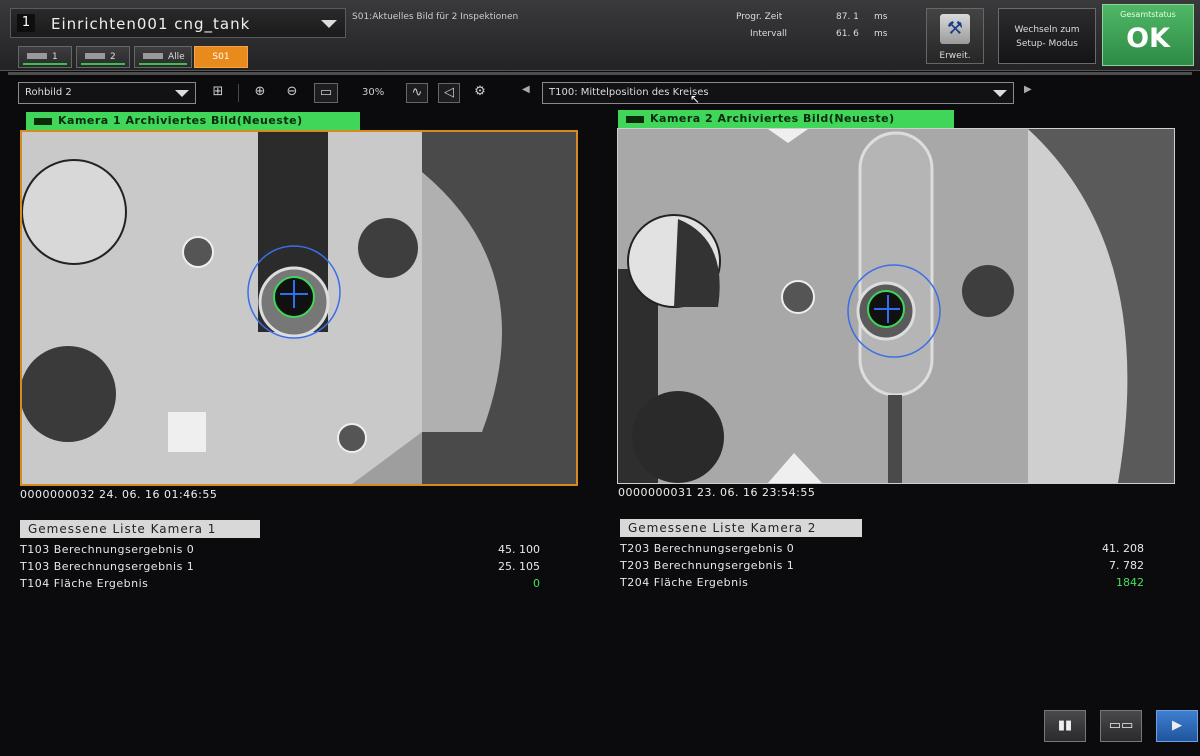  What do you see at coordinates (107, 549) in the screenshot?
I see `list-item: T103 Berechnungsergebnis 0` at bounding box center [107, 549].